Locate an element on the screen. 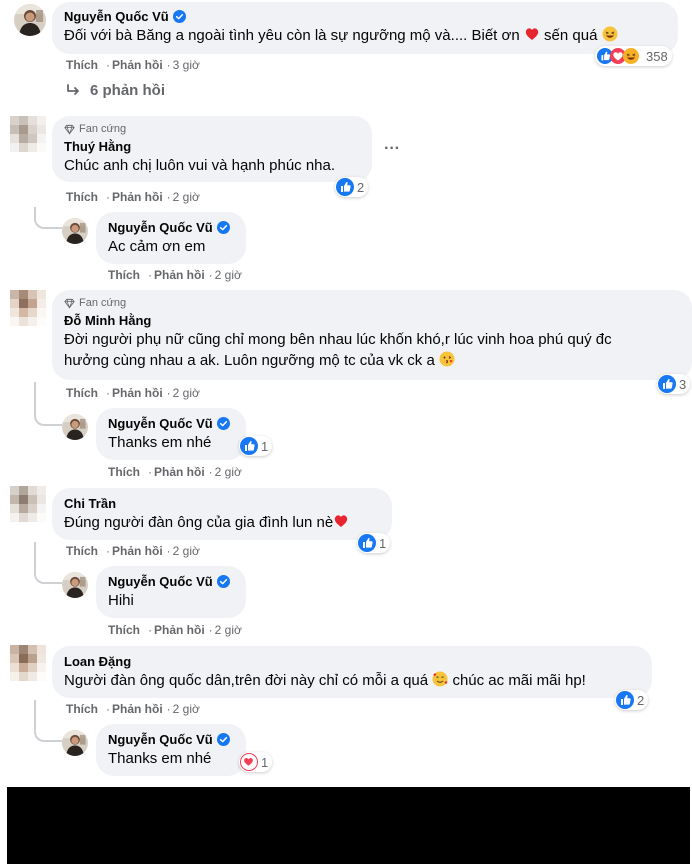 This screenshot has width=692, height=864. reaction-summary: 3 is located at coordinates (674, 384).